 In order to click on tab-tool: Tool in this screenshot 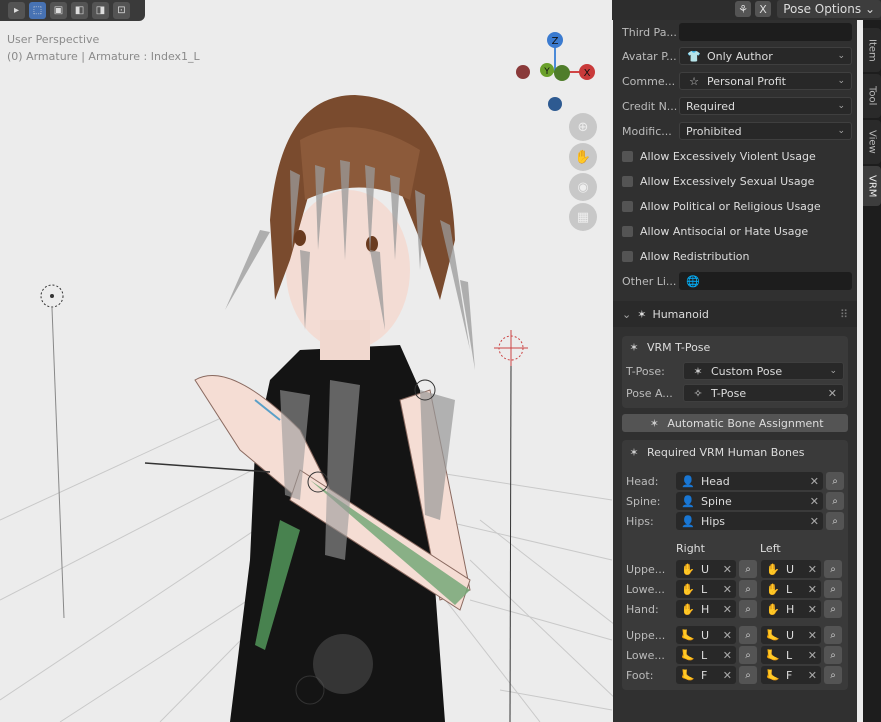, I will do `click(872, 96)`.